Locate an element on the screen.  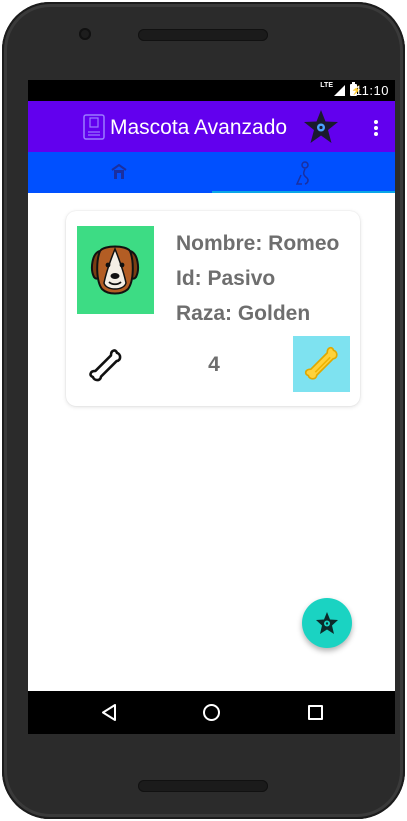
bone-yellow-icon is located at coordinates (321, 363).